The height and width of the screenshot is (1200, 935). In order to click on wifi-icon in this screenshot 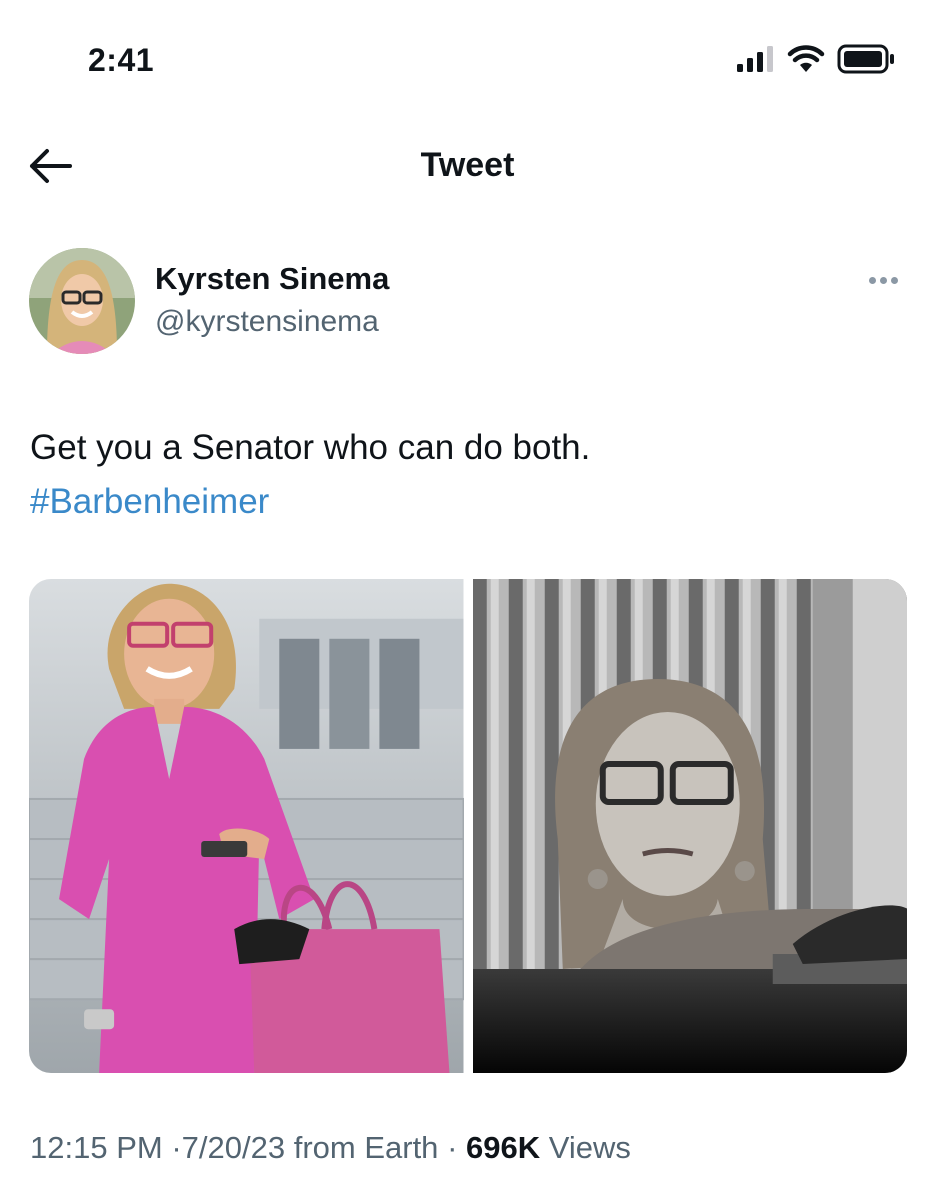, I will do `click(806, 58)`.